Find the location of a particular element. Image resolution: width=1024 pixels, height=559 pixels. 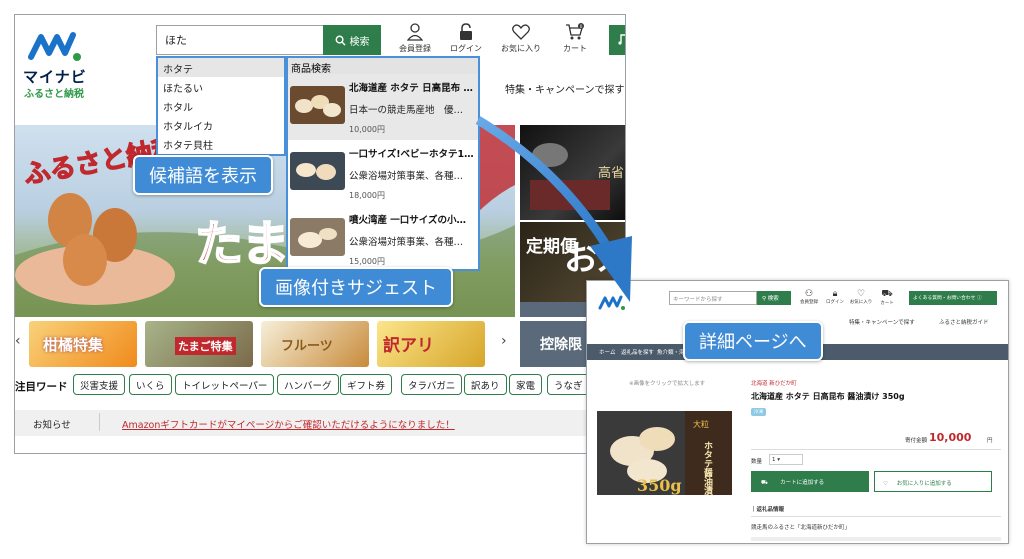

callout-image-suggest: 画像付きサジェスト is located at coordinates (356, 287).